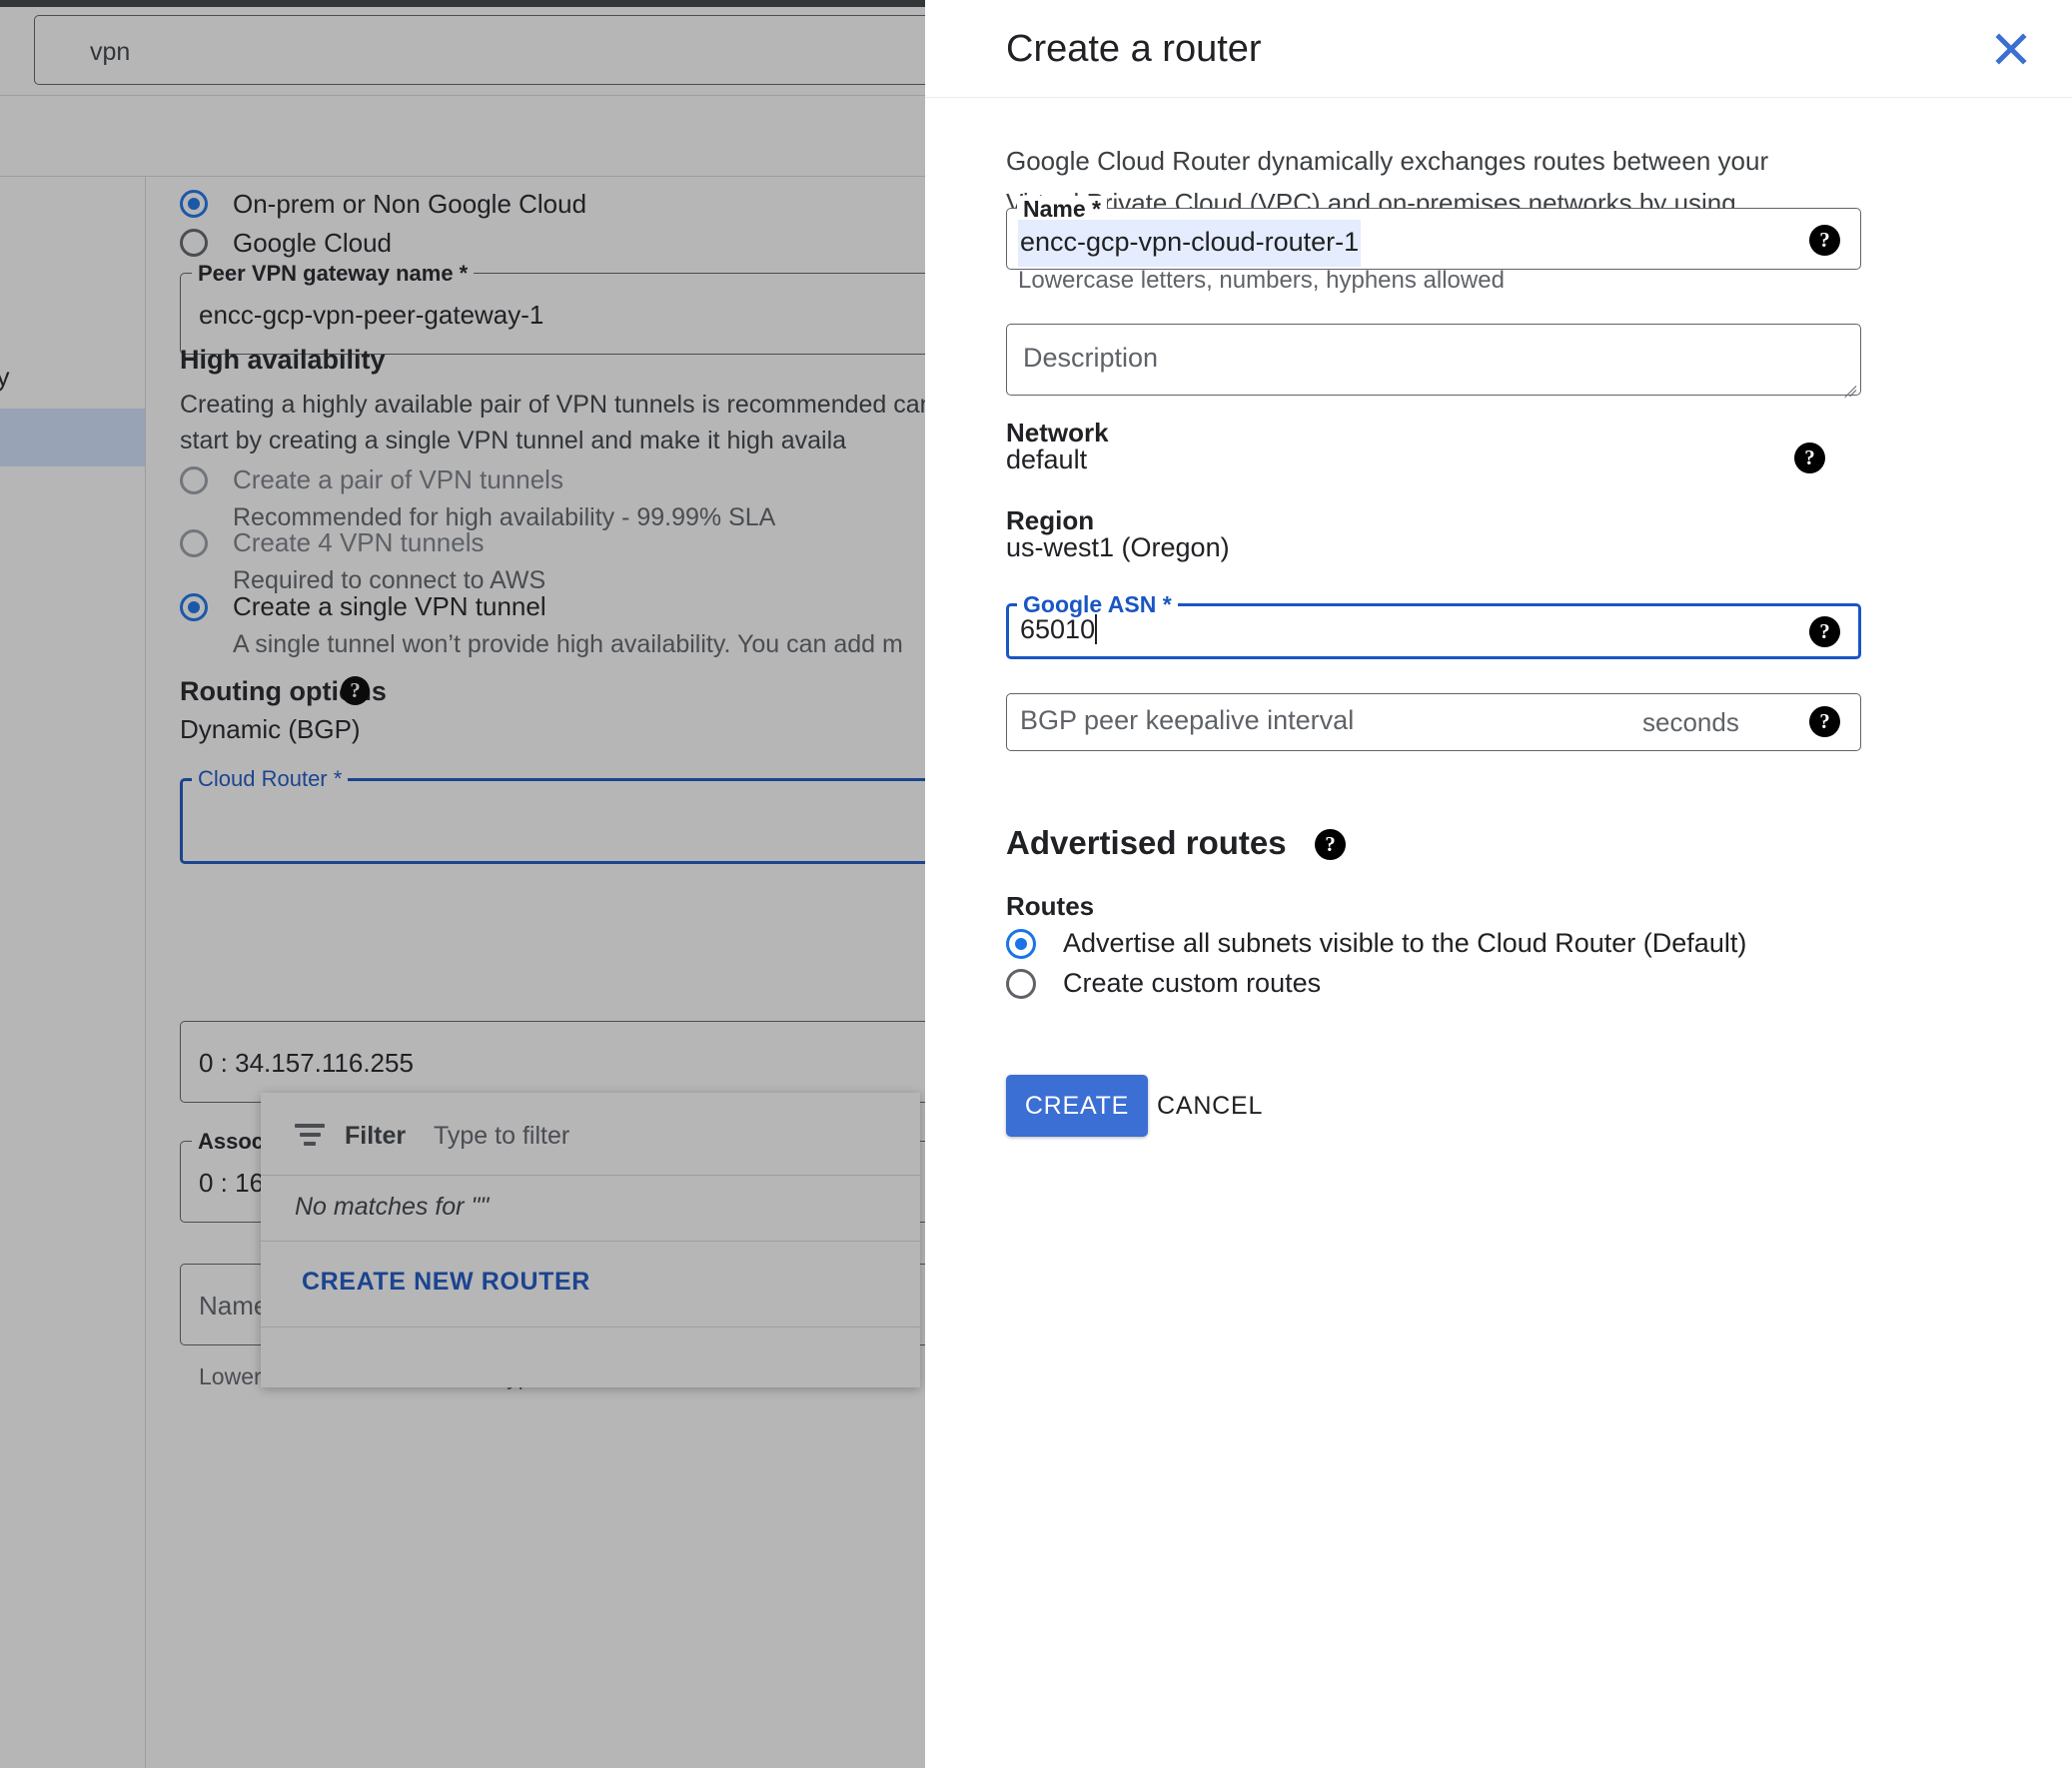  Describe the element at coordinates (1433, 361) in the screenshot. I see `router-description-field: Description` at that location.